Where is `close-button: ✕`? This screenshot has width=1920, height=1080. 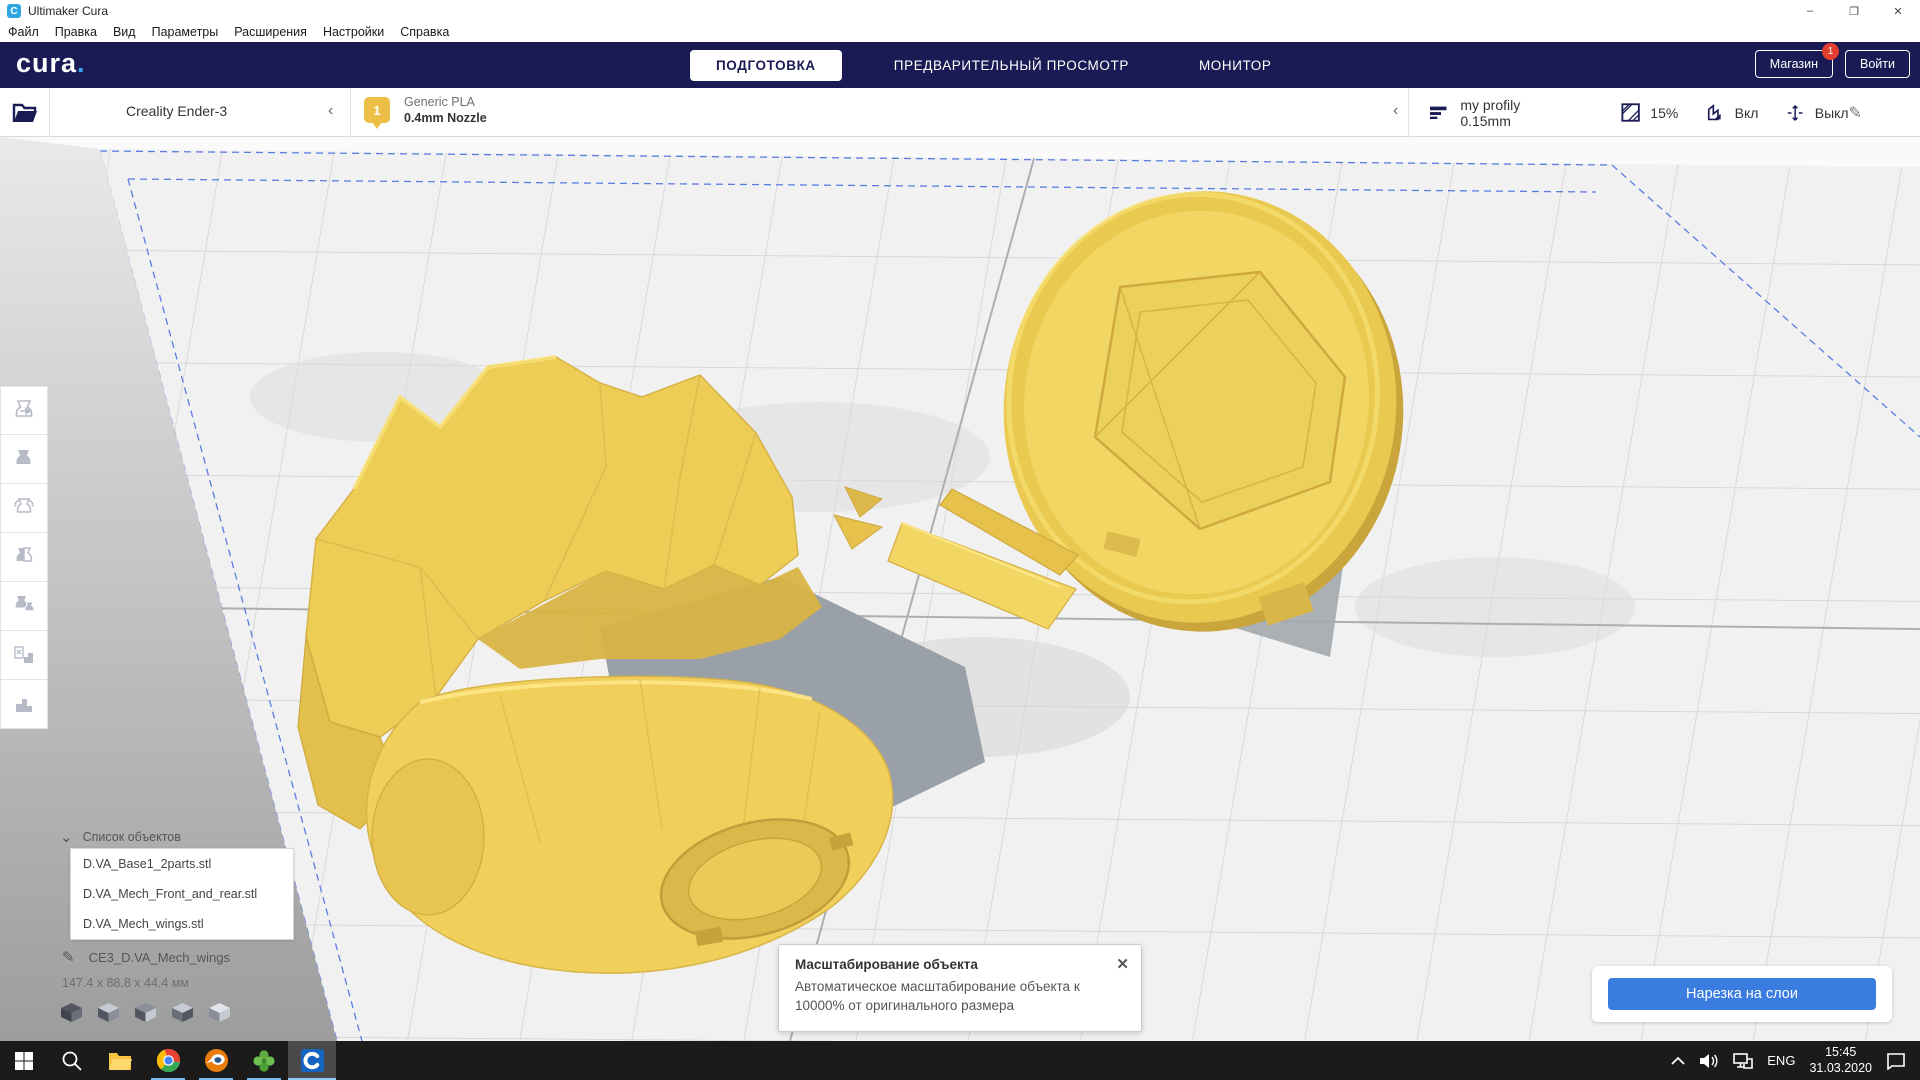
close-button: ✕ is located at coordinates (1898, 11).